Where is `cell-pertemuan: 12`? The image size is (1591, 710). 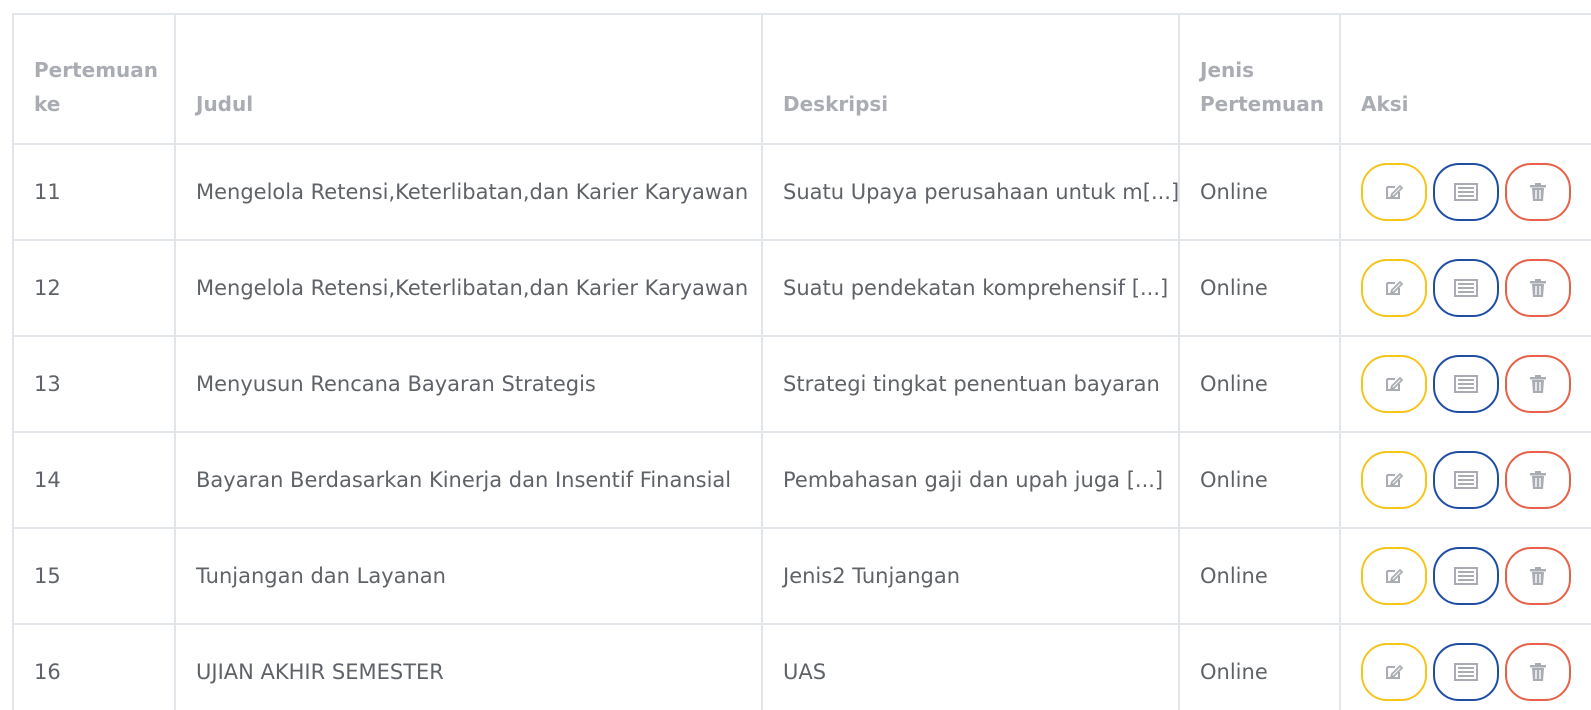
cell-pertemuan: 12 is located at coordinates (94, 288).